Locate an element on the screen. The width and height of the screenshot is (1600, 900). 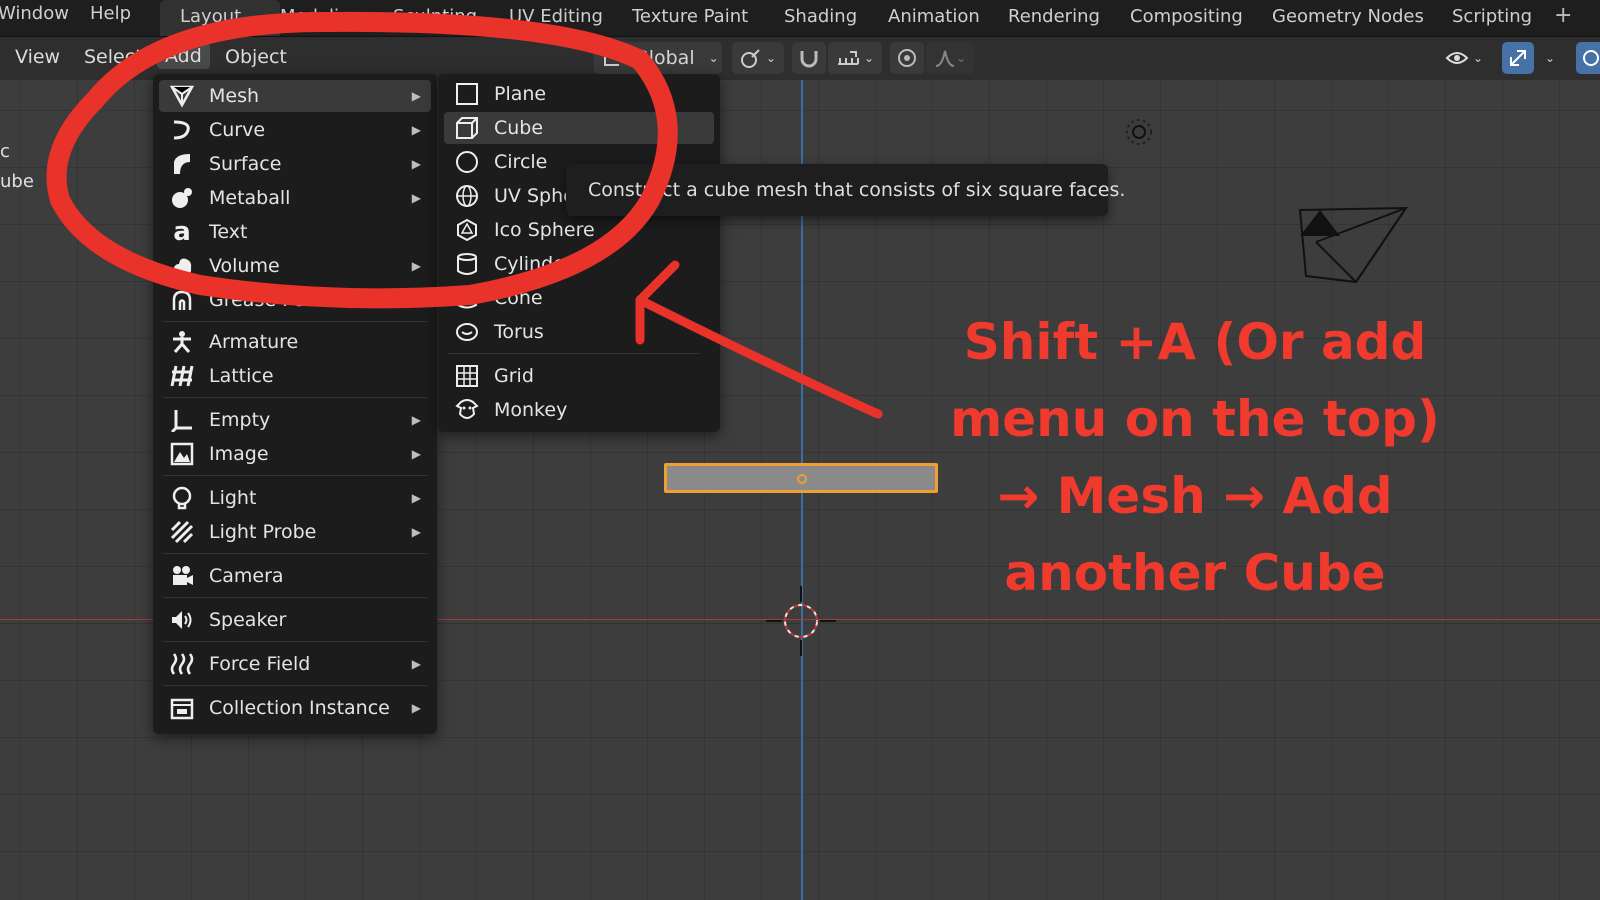
monkey-icon is located at coordinates (467, 410).